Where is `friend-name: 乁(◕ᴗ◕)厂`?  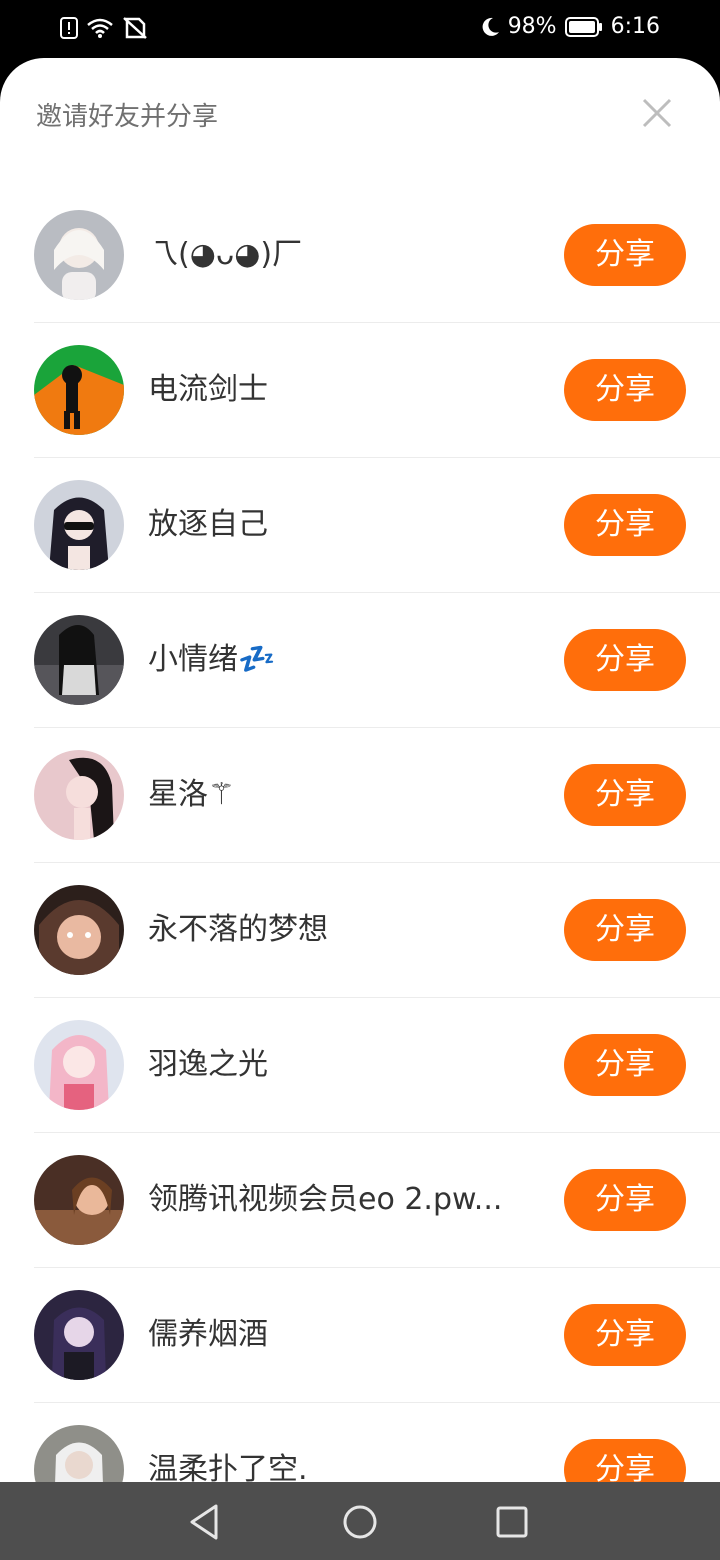 friend-name: 乁(◕ᴗ◕)厂 is located at coordinates (225, 254).